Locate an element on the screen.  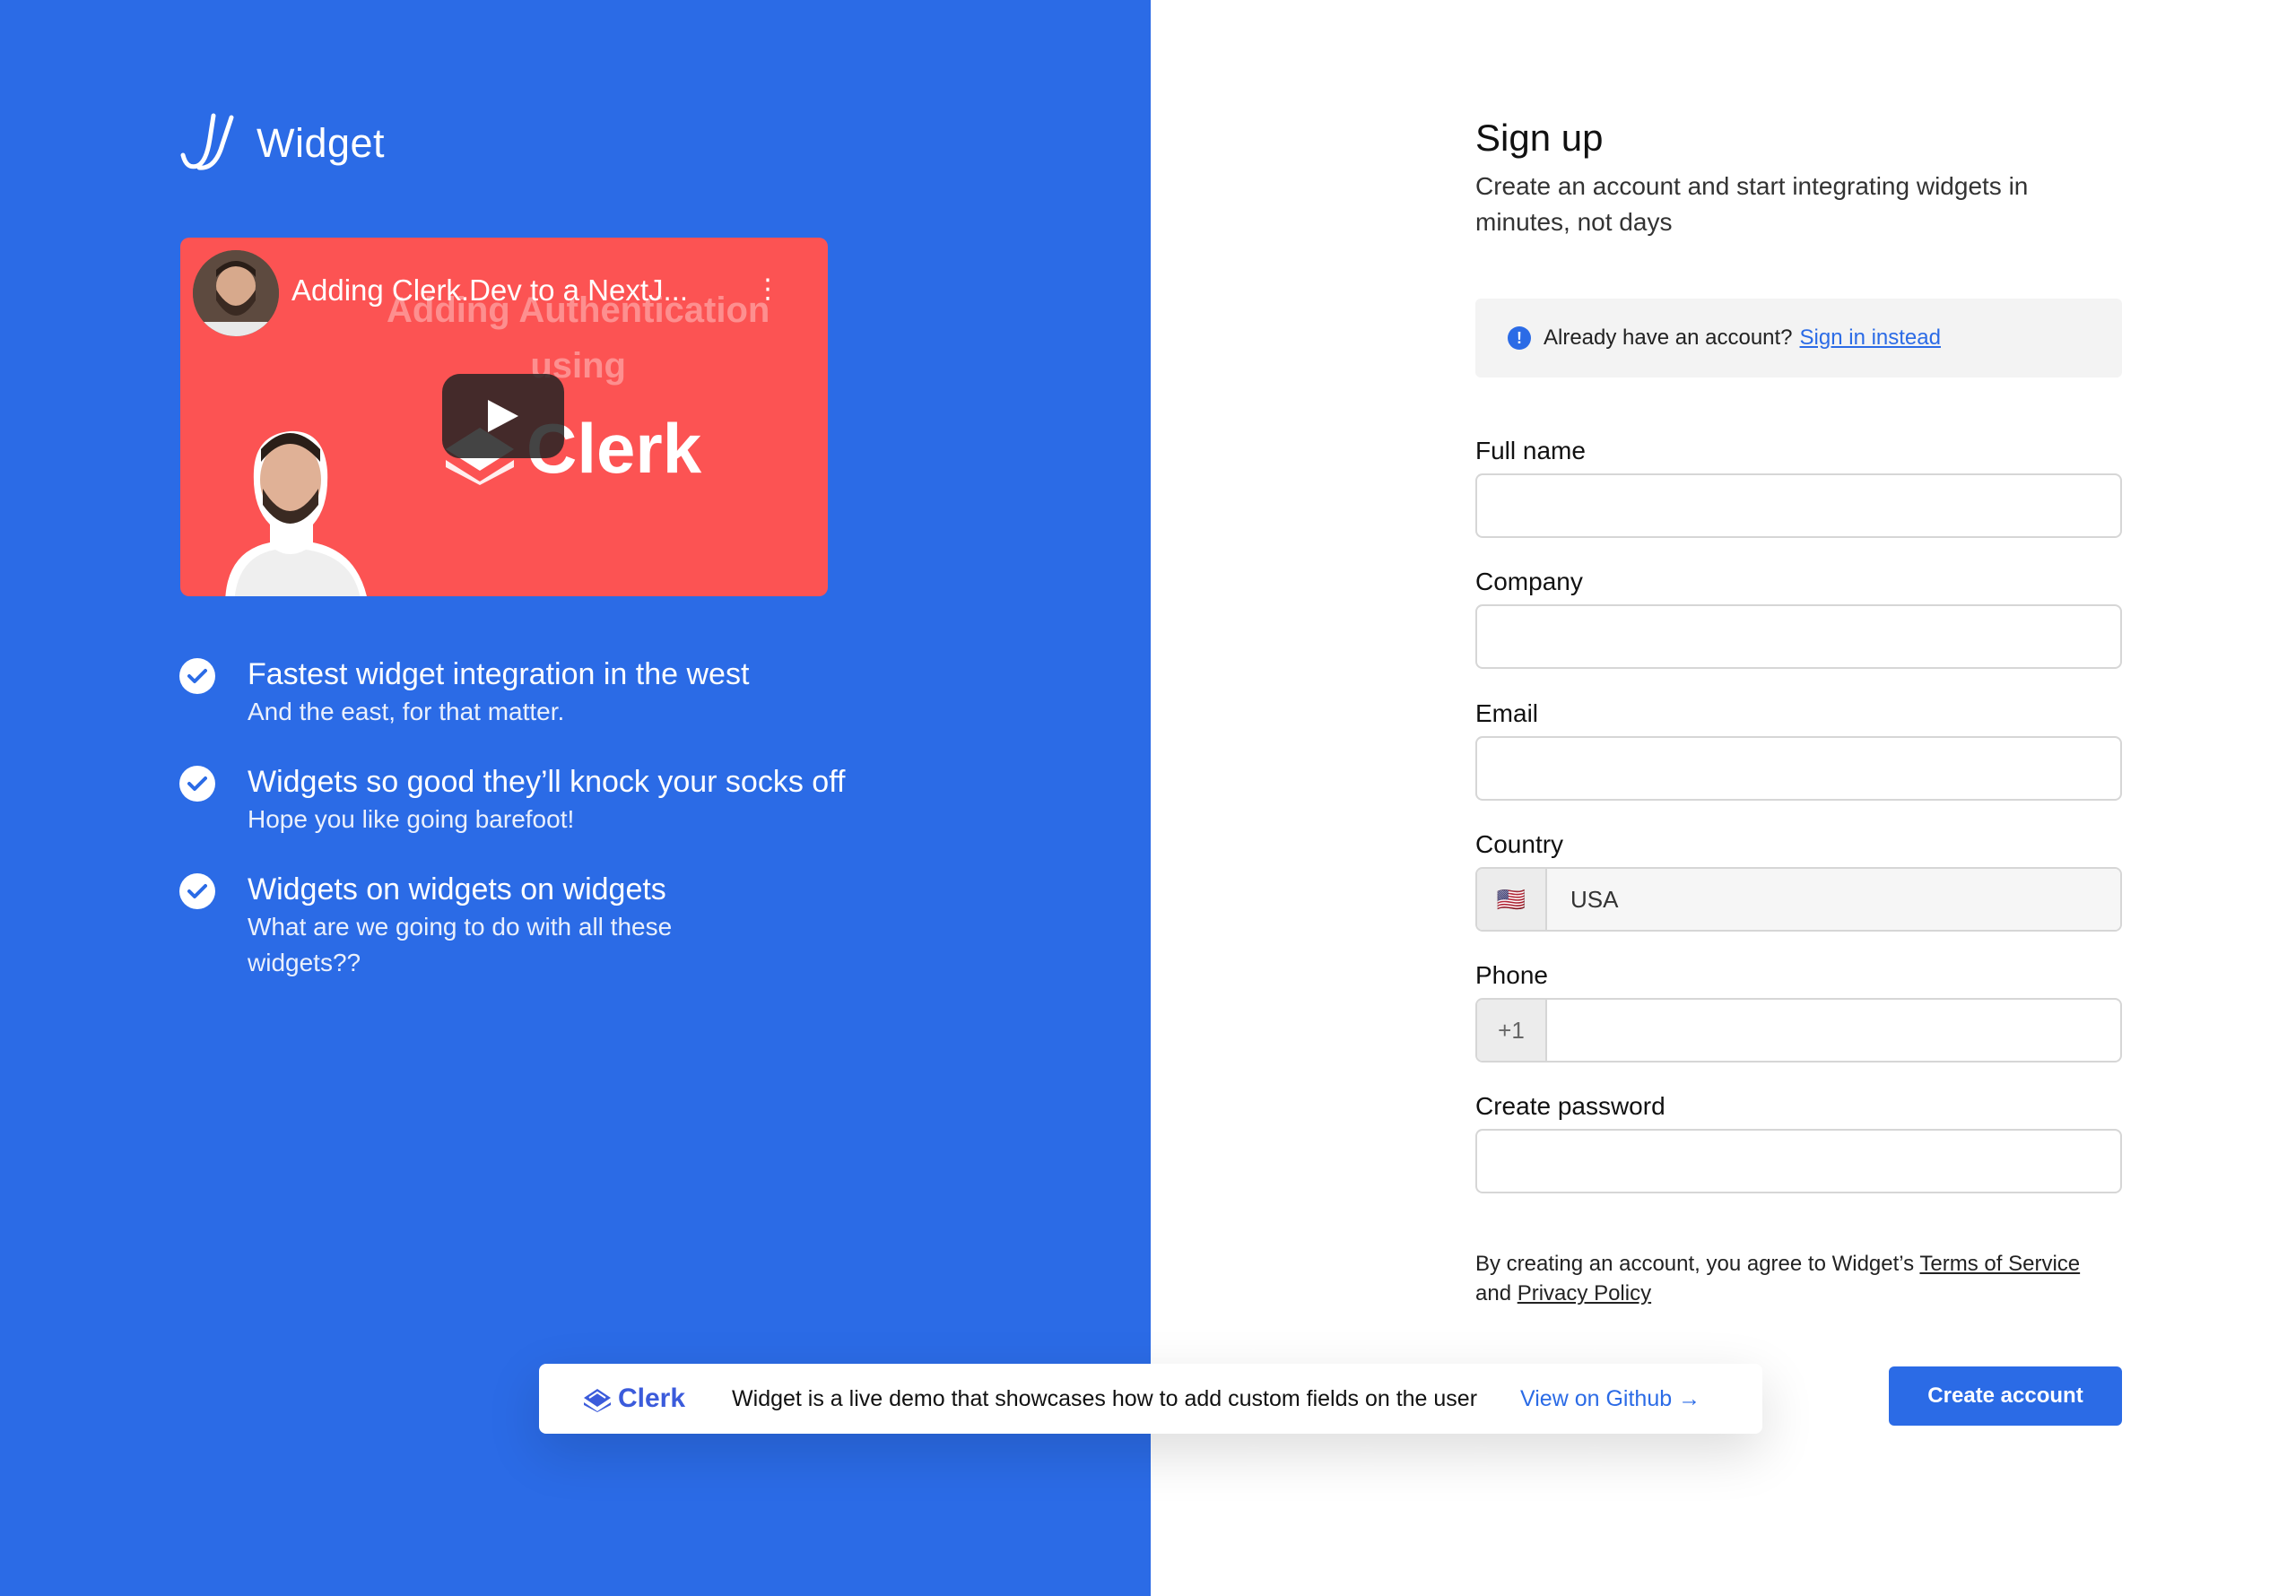
full-name-input is located at coordinates (1798, 506).